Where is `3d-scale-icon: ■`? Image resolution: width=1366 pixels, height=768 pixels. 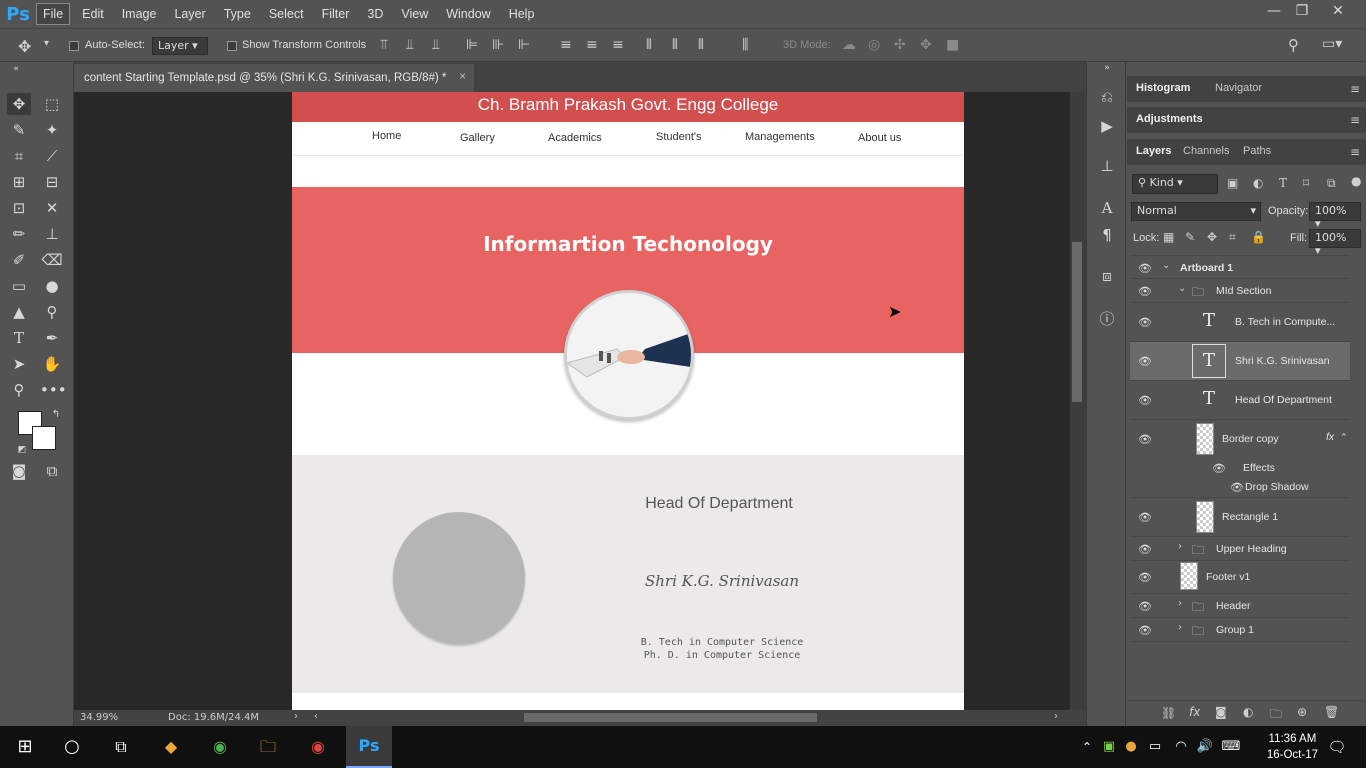 3d-scale-icon: ■ is located at coordinates (952, 45).